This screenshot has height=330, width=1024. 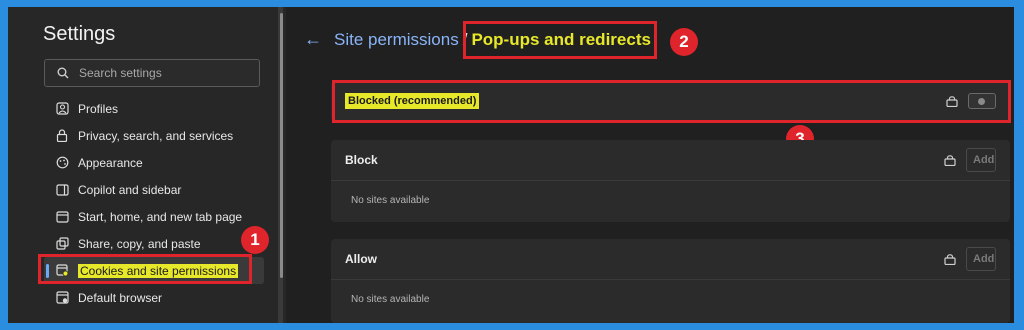 I want to click on block-controls: Add, so click(x=970, y=160).